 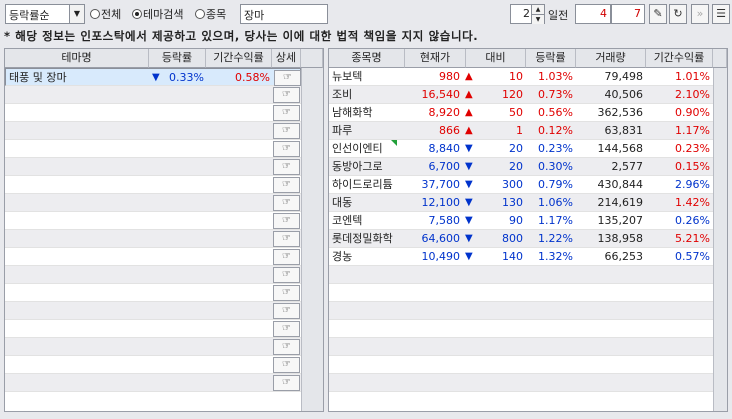 What do you see at coordinates (521, 167) in the screenshot?
I see `table-row: 동방아그로 6,700 ▼ 20 0.30% 2,577 0.15%` at bounding box center [521, 167].